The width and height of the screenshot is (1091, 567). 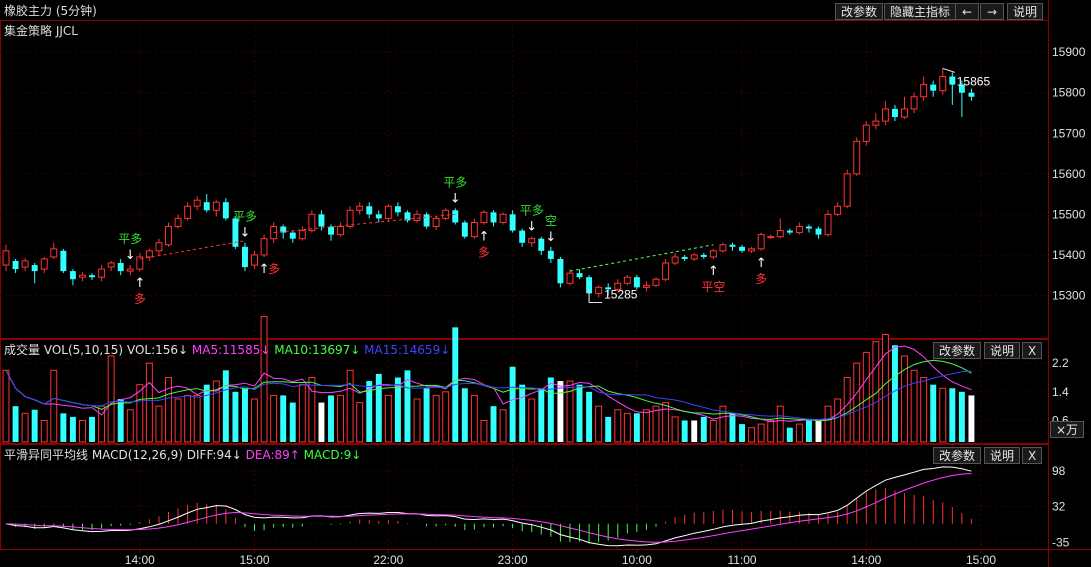 I want to click on main-title: 橡胶主力 (5分钟), so click(x=50, y=11).